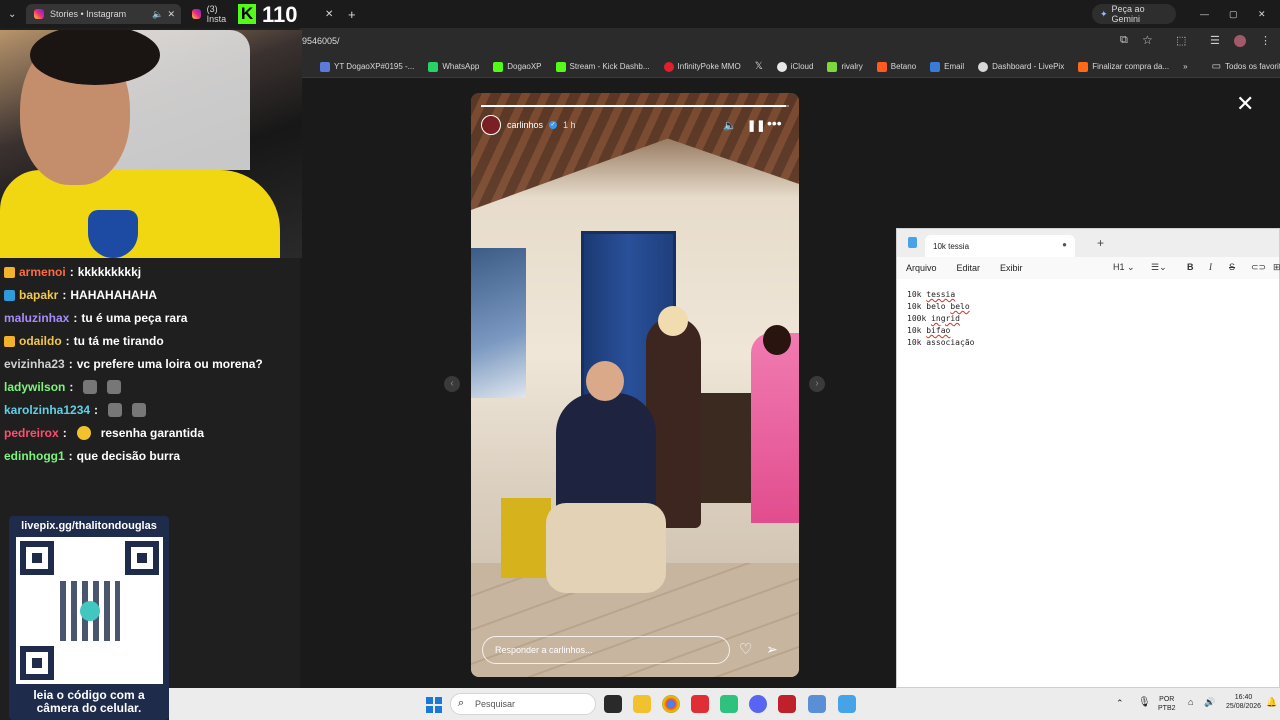 This screenshot has height=720, width=1280. Describe the element at coordinates (794, 66) in the screenshot. I see `bookmark-item: iCloud` at that location.